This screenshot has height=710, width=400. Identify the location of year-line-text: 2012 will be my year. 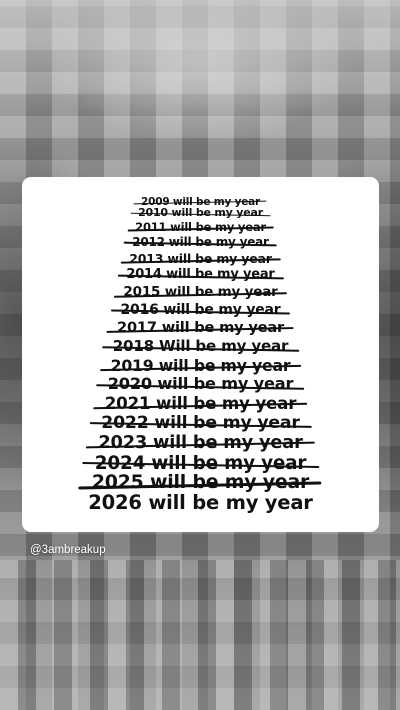
(200, 242).